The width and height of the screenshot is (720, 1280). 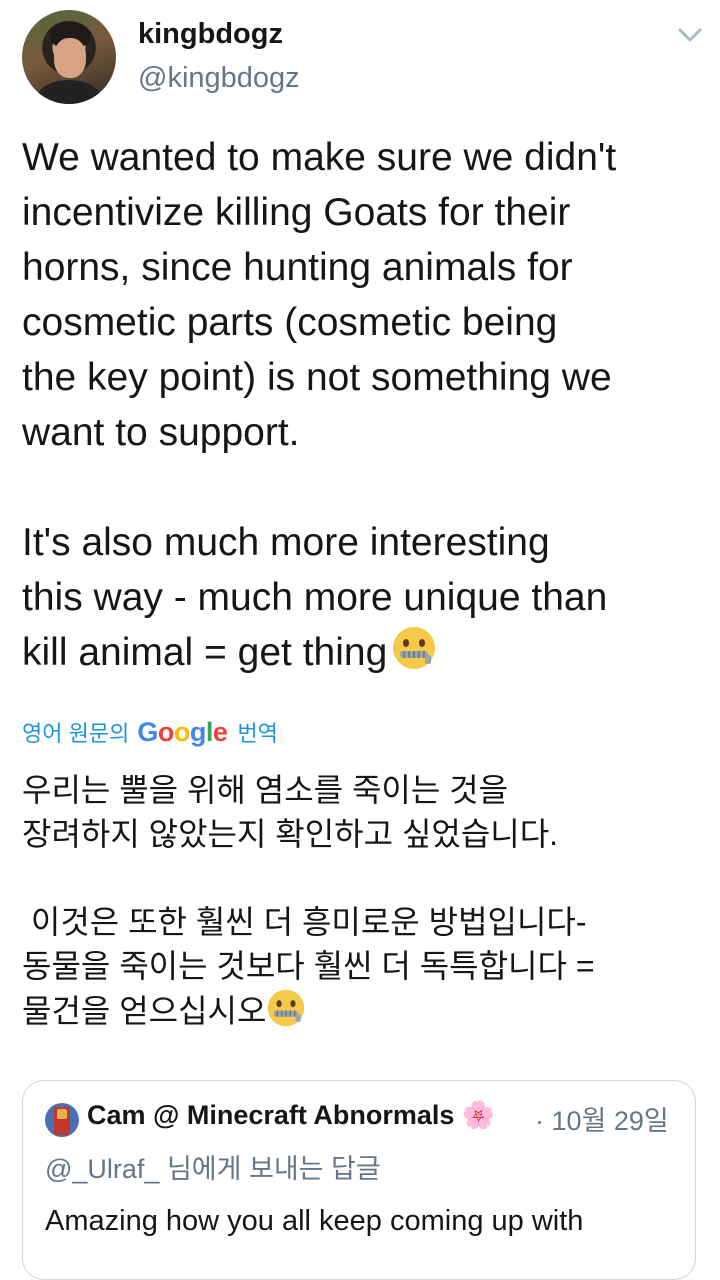 I want to click on author-handle: @kingbdogz, so click(x=219, y=78).